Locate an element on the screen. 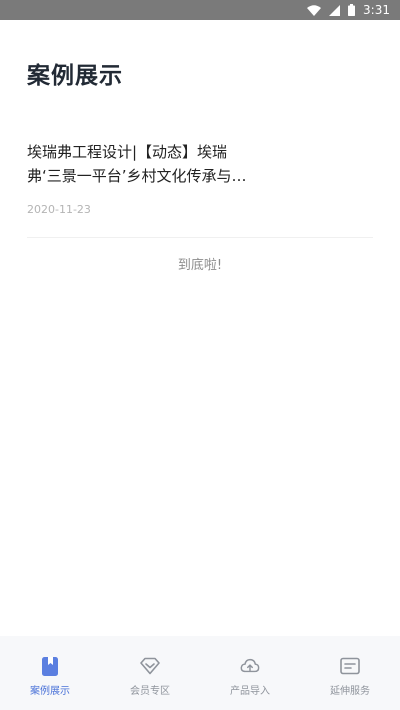 Image resolution: width=400 pixels, height=710 pixels. cloud-upload-icon is located at coordinates (250, 666).